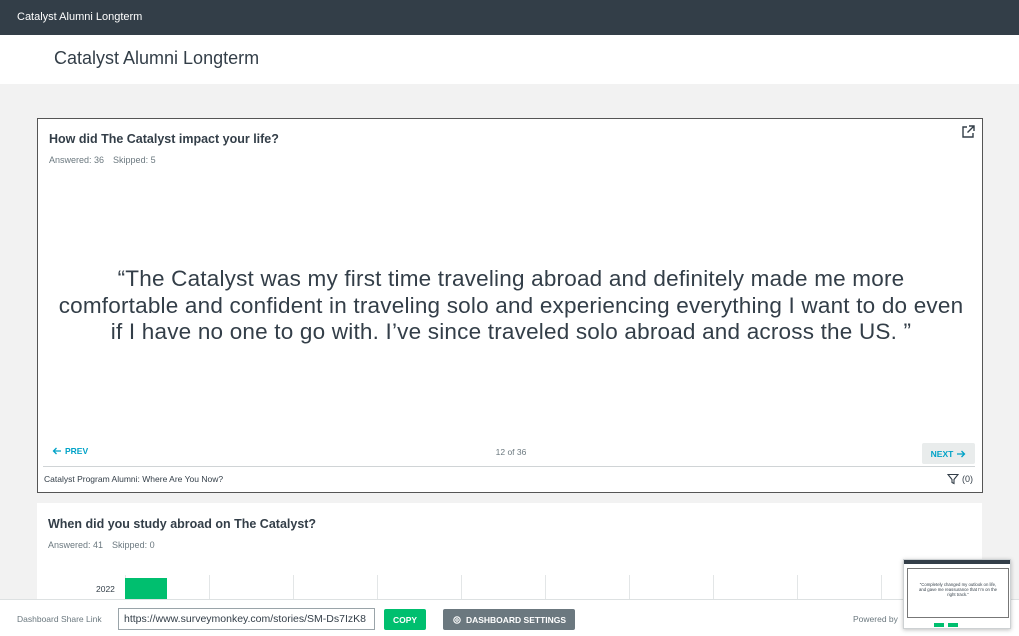 This screenshot has width=1019, height=636. I want to click on skipped-count: Skipped: 5, so click(134, 160).